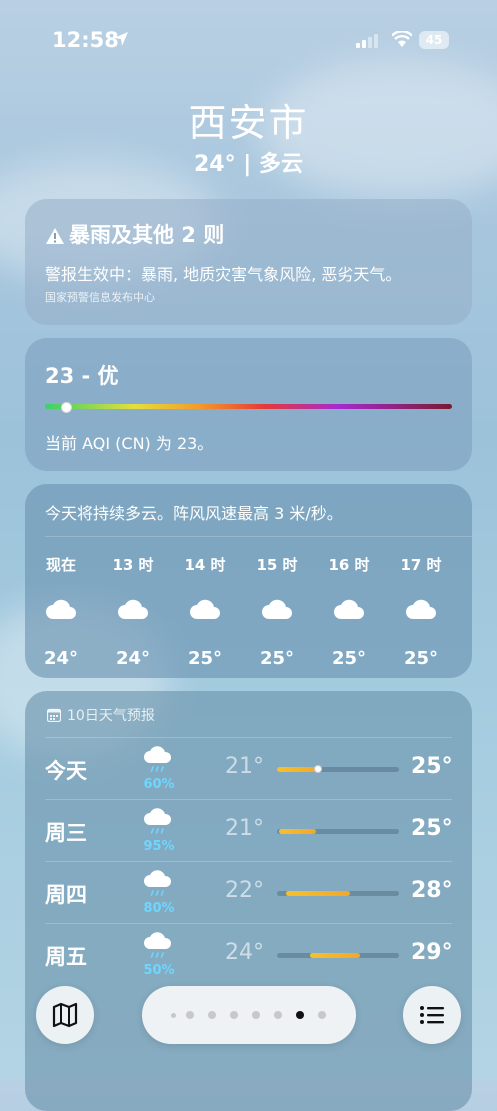 Image resolution: width=497 pixels, height=1111 pixels. I want to click on aqi-scale-bar, so click(248, 406).